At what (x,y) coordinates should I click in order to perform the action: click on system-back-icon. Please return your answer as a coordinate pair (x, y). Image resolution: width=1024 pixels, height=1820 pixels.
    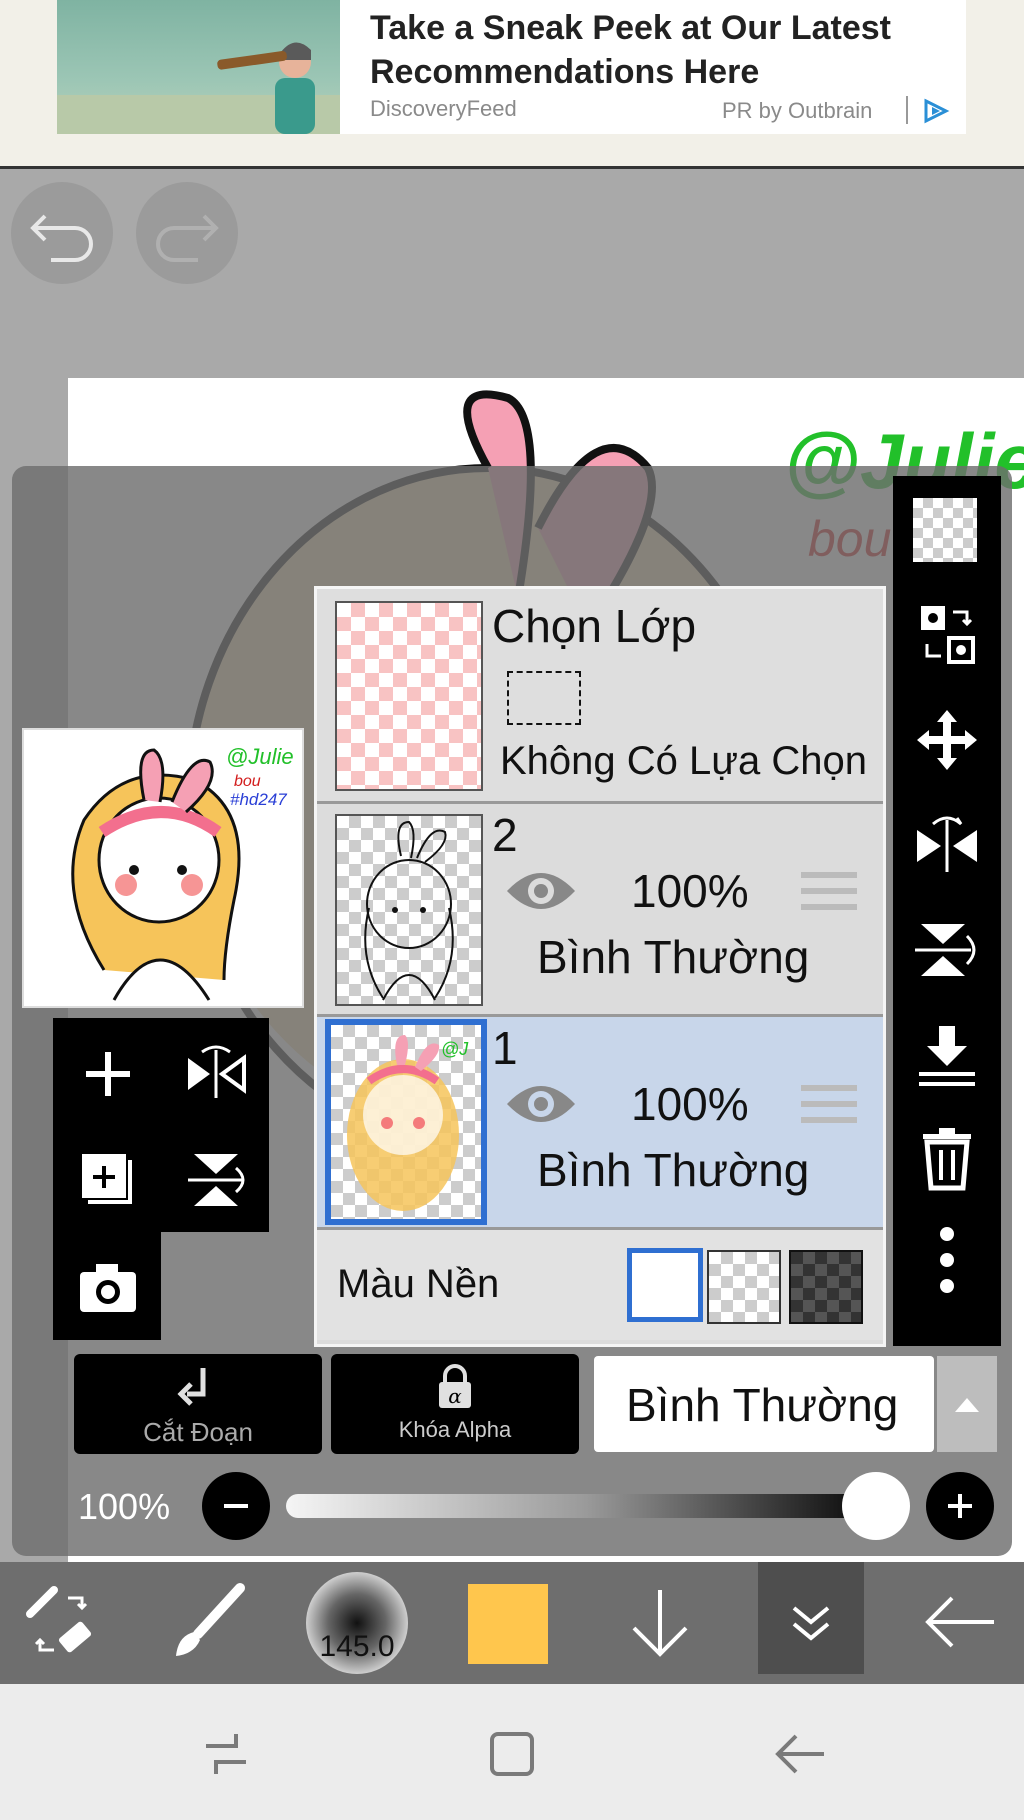
    Looking at the image, I should click on (800, 1754).